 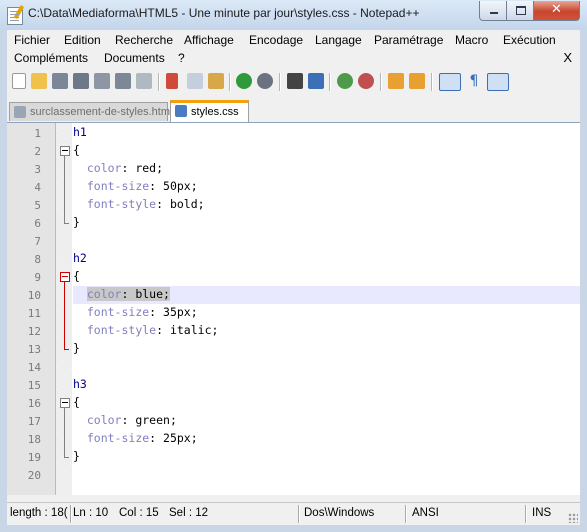 I want to click on minimize-button, so click(x=493, y=11).